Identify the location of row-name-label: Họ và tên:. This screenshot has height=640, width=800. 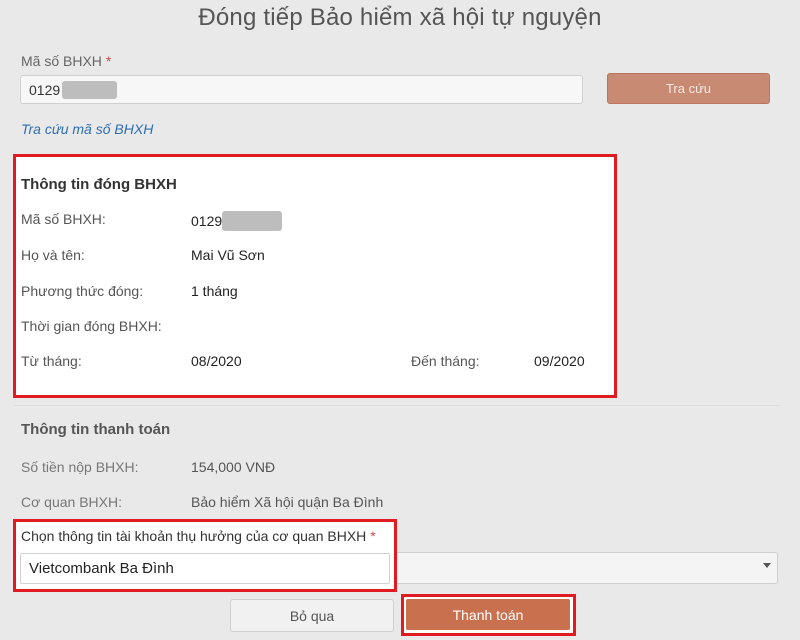
(53, 255).